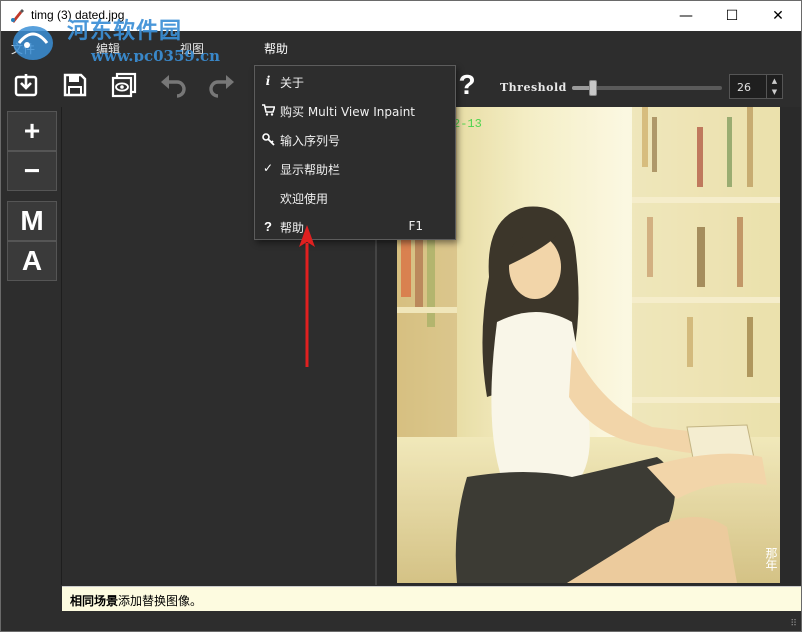 The width and height of the screenshot is (802, 632). I want to click on key-icon, so click(268, 139).